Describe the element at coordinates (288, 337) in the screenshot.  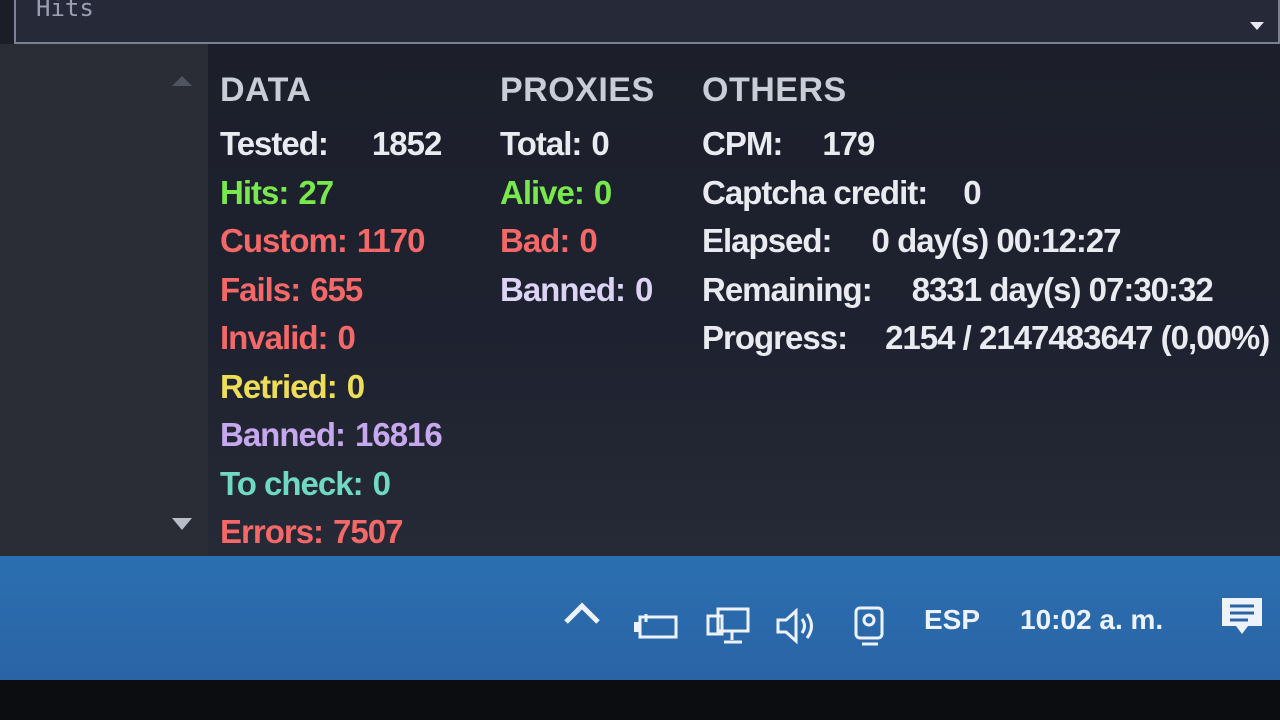
I see `stat-invalid: Invalid: 0` at that location.